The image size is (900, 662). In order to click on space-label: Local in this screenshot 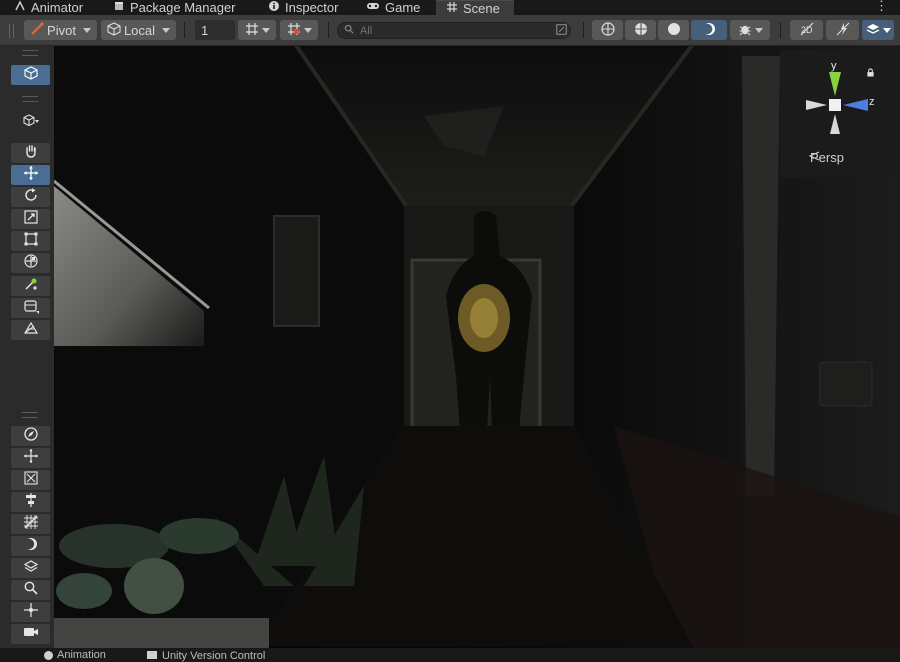, I will do `click(139, 30)`.